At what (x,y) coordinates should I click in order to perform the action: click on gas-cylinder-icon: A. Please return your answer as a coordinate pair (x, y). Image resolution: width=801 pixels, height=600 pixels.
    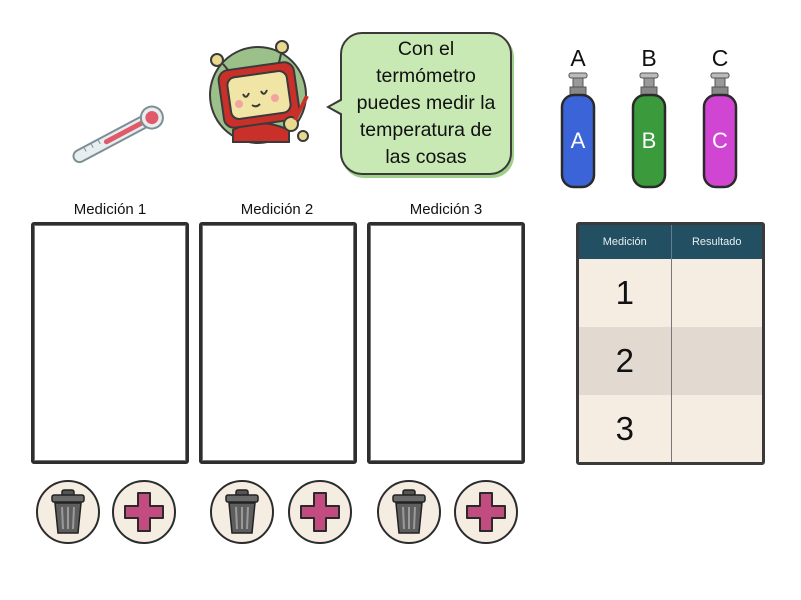
    Looking at the image, I should click on (578, 130).